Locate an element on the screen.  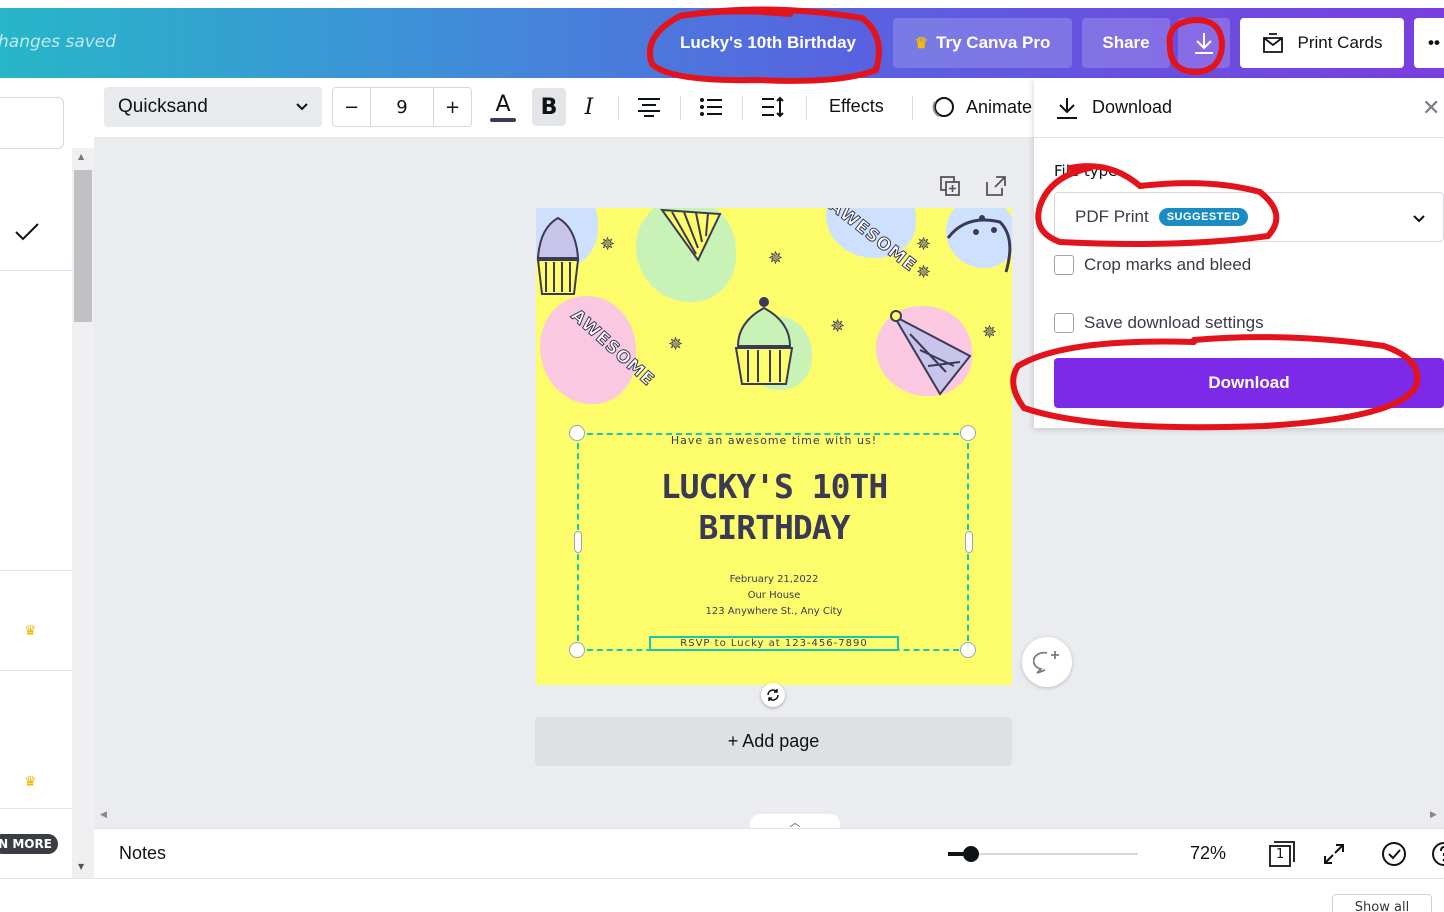
party-hat-icon is located at coordinates (691, 235).